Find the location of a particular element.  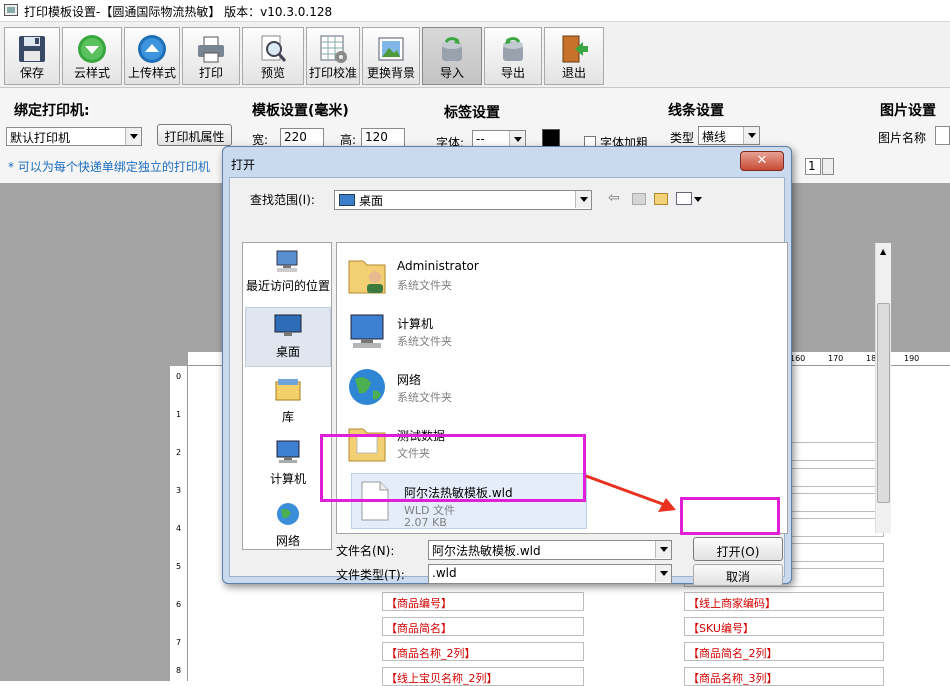

line-width-spinner is located at coordinates (828, 166).